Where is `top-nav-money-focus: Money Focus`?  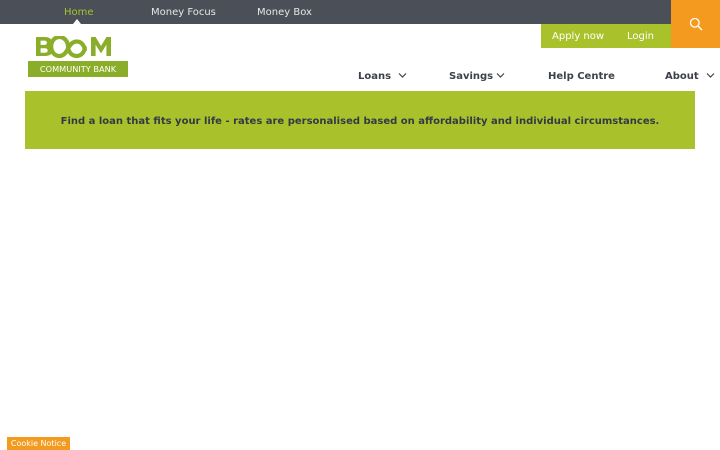 top-nav-money-focus: Money Focus is located at coordinates (183, 12).